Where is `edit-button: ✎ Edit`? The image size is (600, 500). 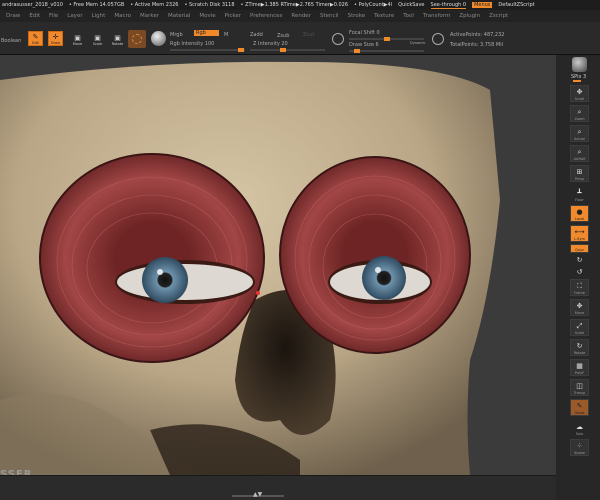
edit-button: ✎ Edit is located at coordinates (35, 38).